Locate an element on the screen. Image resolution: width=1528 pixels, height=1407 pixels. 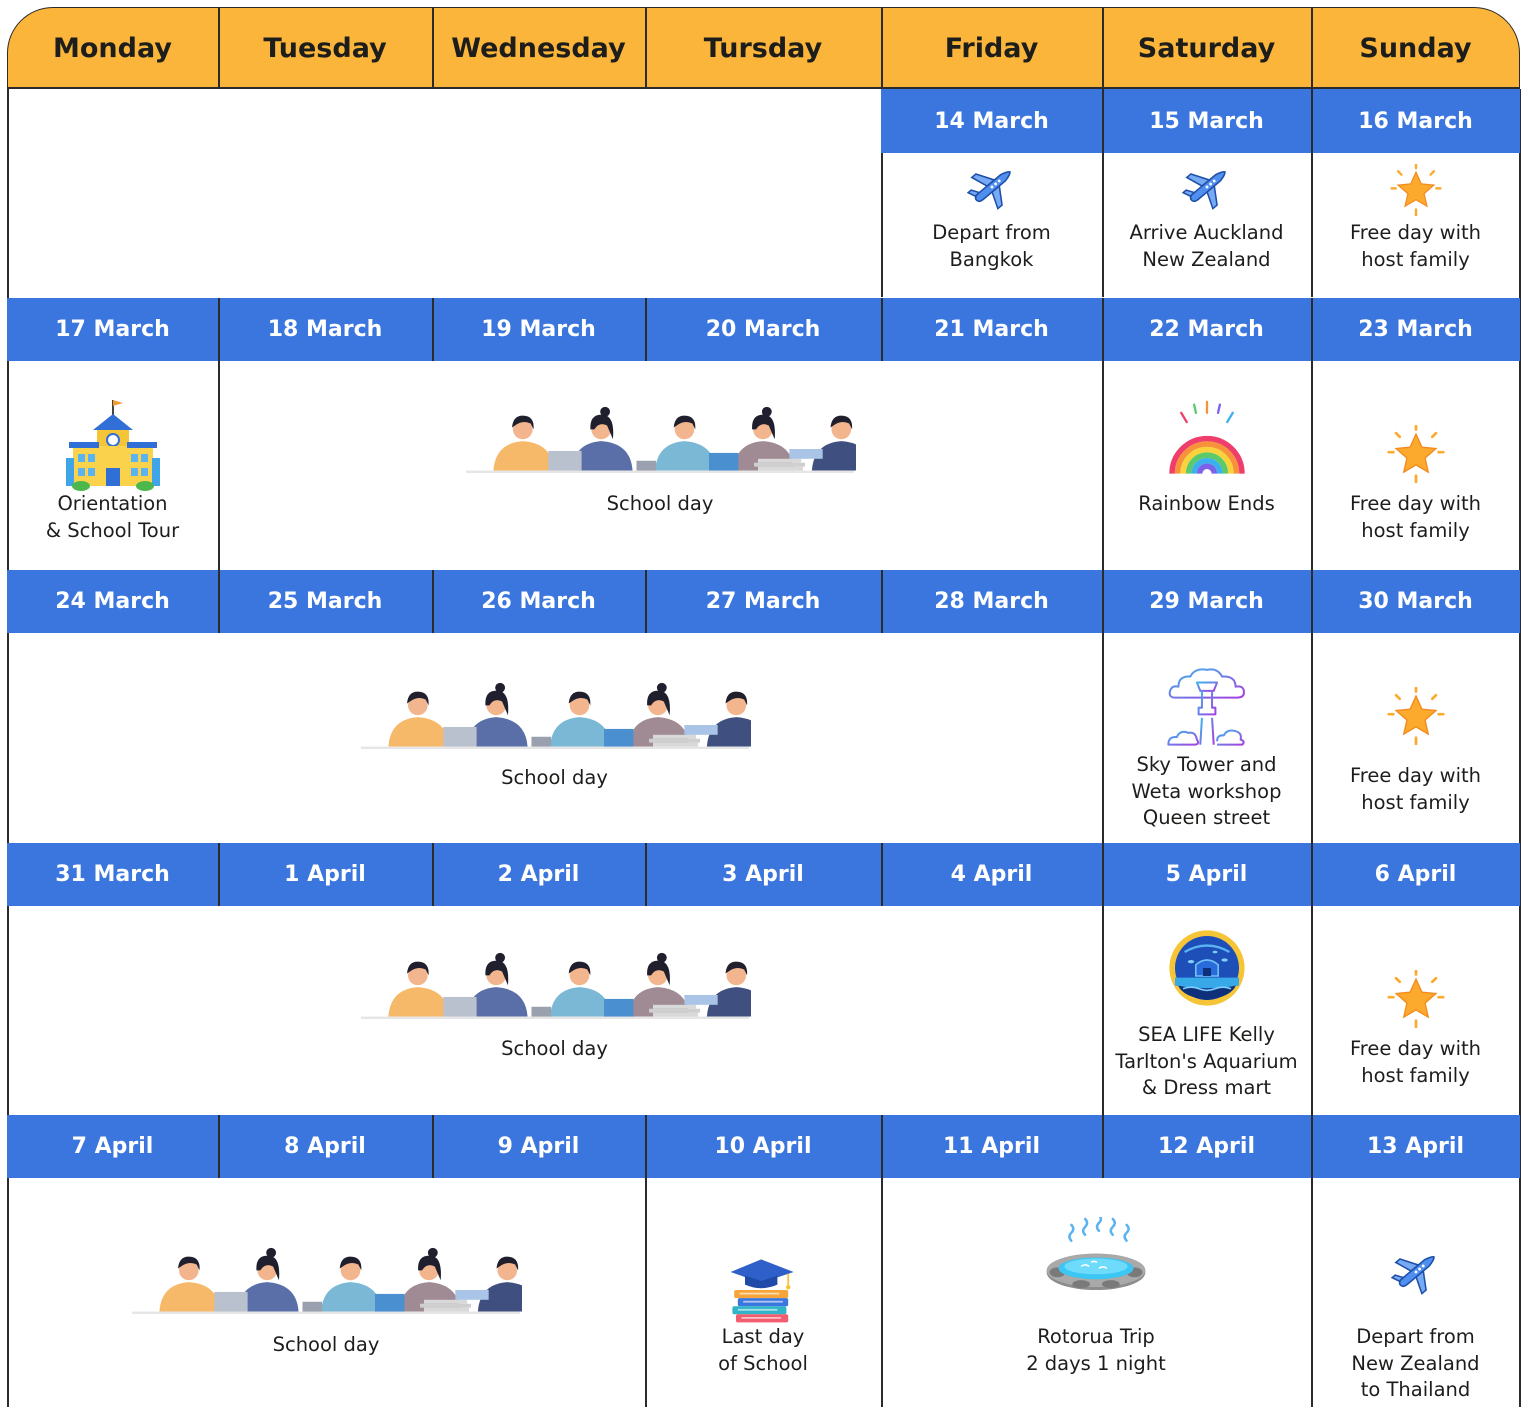
weekday-monday: Monday is located at coordinates (112, 48).